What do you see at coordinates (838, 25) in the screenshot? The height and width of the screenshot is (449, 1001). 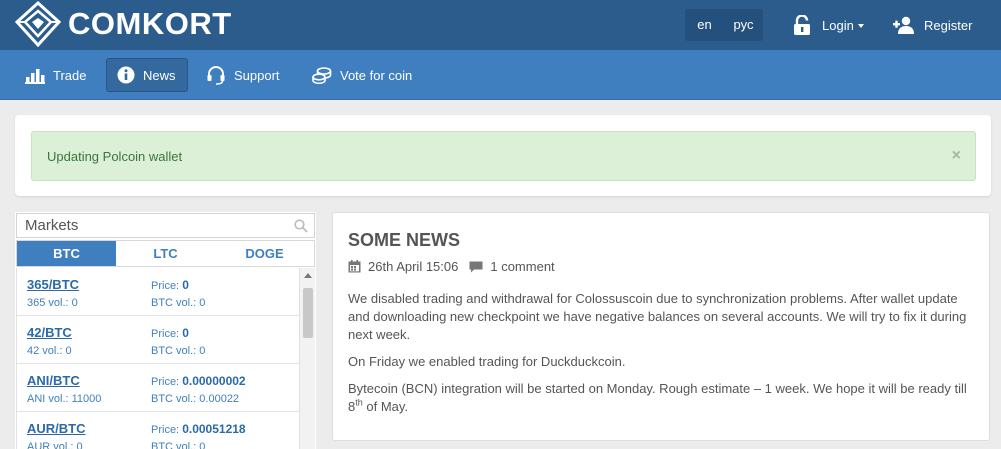 I see `login-label: Login` at bounding box center [838, 25].